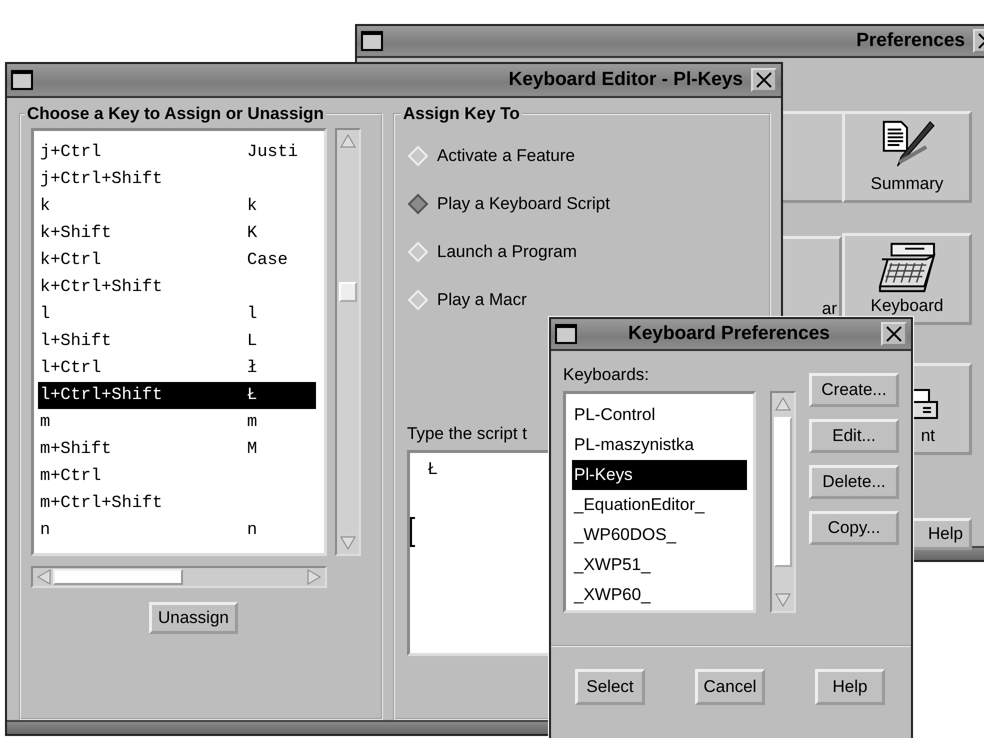 This screenshot has height=738, width=984. I want to click on key-name: m+Ctrl, so click(71, 476).